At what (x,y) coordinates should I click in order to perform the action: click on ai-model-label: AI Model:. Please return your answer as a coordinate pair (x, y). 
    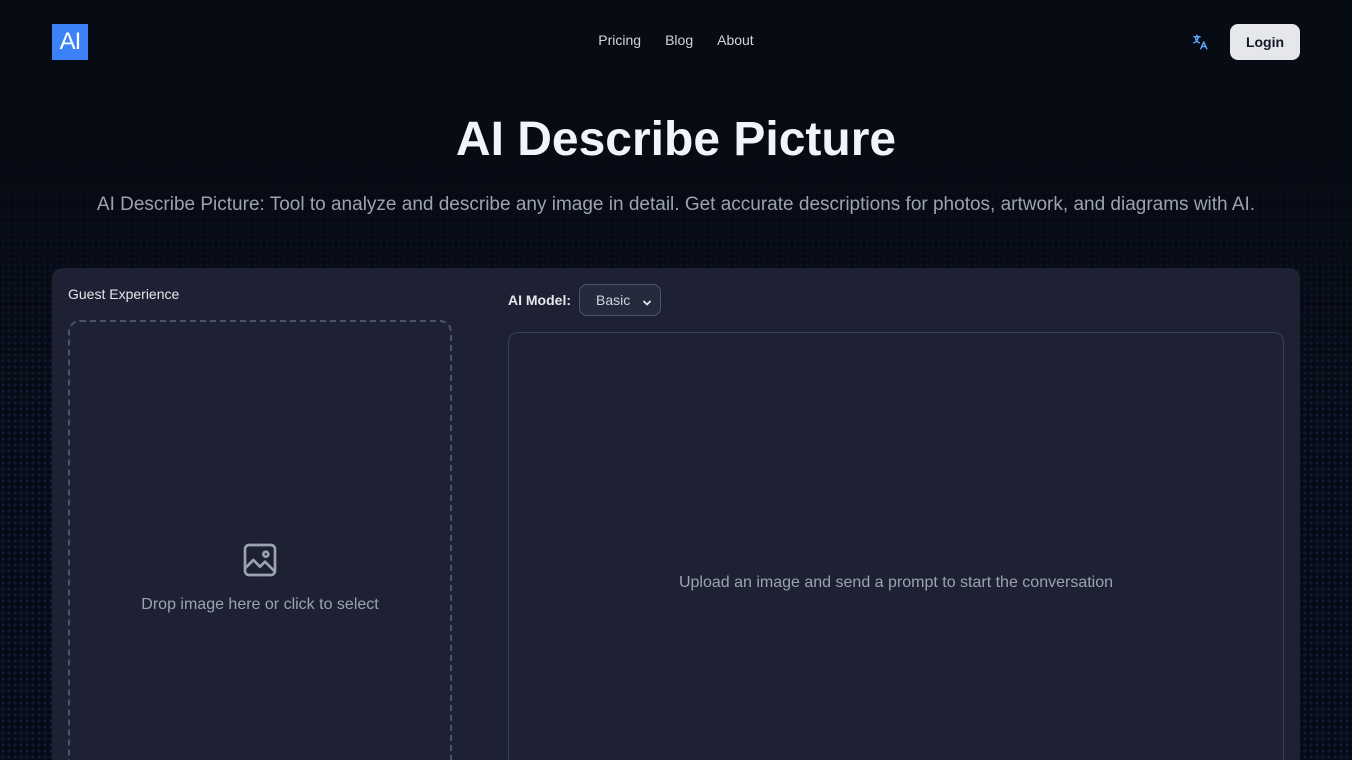
    Looking at the image, I should click on (539, 300).